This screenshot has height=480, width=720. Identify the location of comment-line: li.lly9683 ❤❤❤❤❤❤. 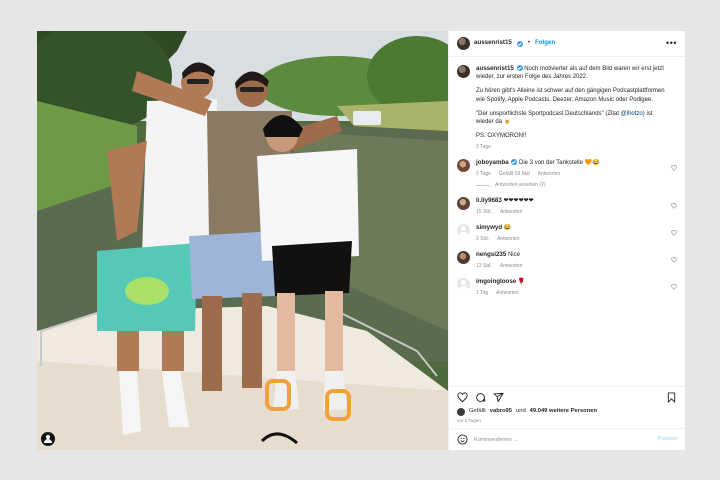
(571, 201).